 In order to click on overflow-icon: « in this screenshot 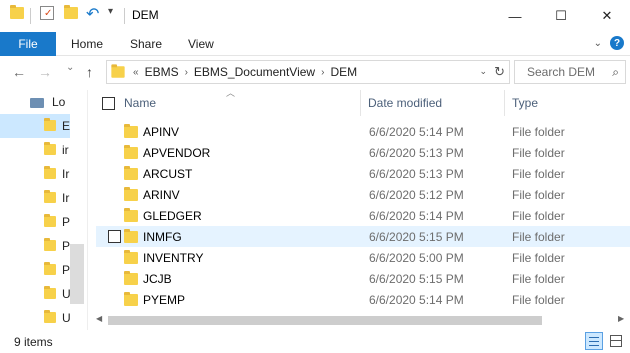, I will do `click(136, 72)`.